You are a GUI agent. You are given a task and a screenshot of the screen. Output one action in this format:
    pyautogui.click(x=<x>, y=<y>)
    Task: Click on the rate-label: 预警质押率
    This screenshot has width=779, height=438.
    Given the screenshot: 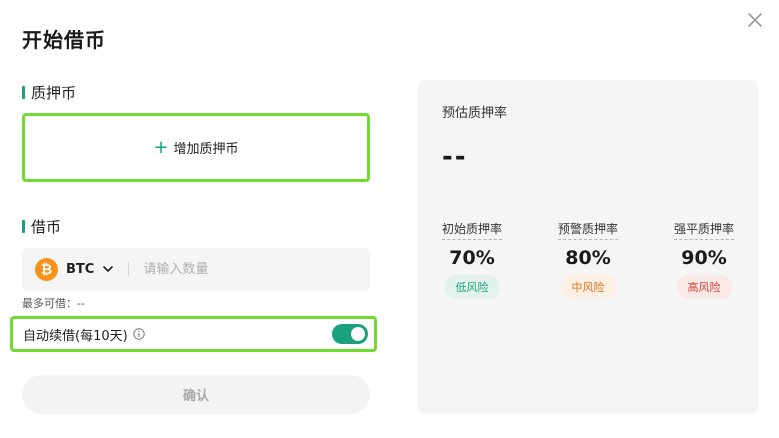 What is the action you would take?
    pyautogui.click(x=587, y=230)
    